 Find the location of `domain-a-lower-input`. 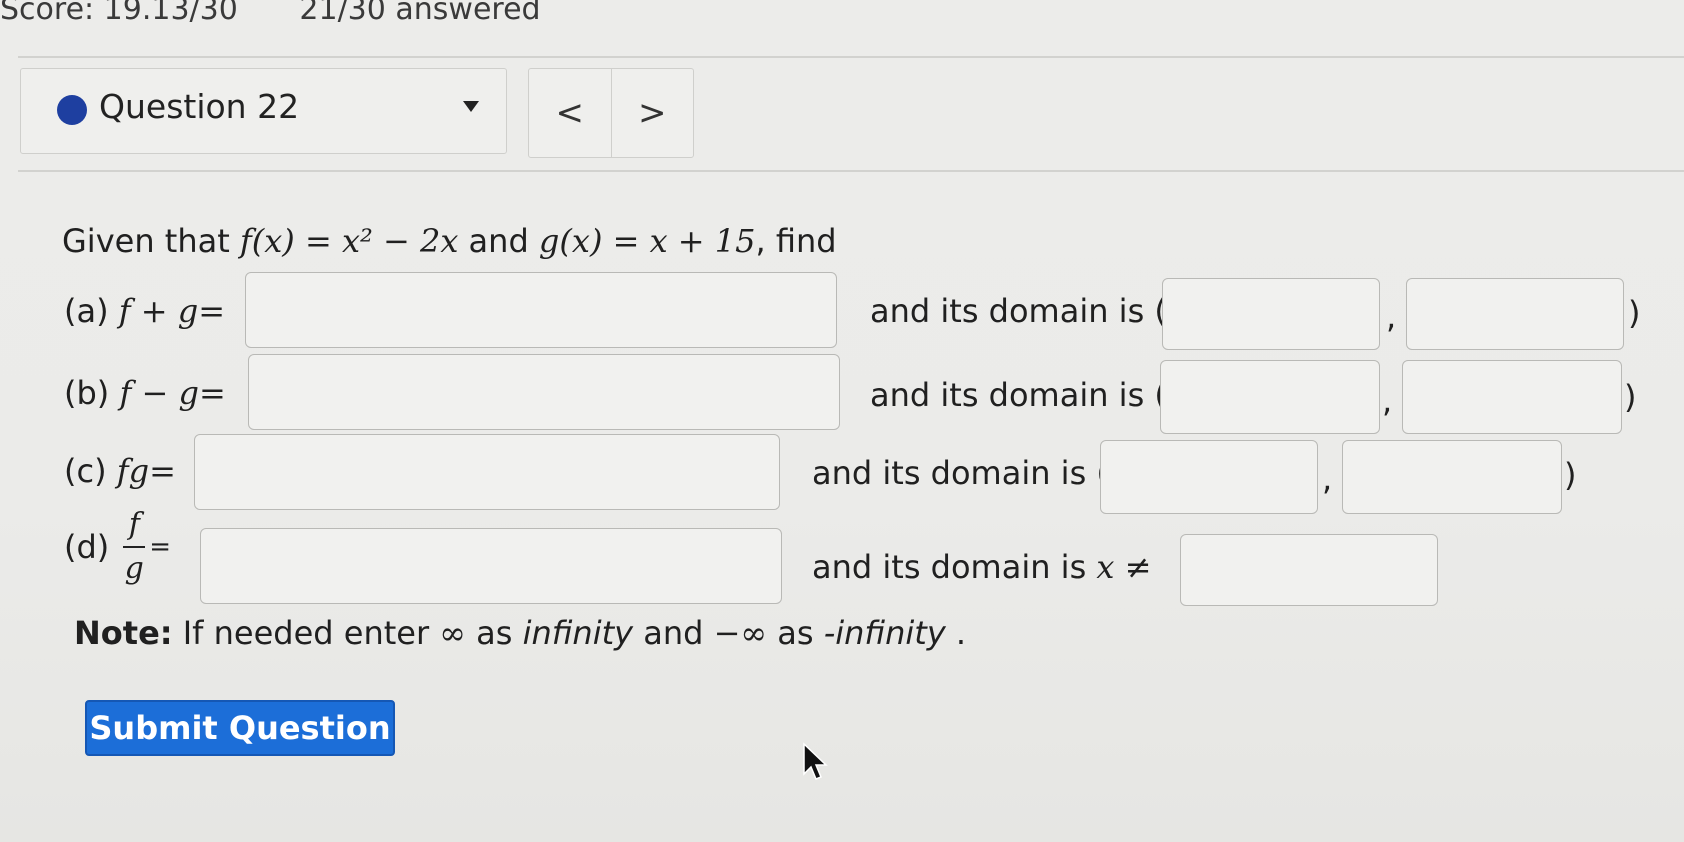

domain-a-lower-input is located at coordinates (1271, 314).